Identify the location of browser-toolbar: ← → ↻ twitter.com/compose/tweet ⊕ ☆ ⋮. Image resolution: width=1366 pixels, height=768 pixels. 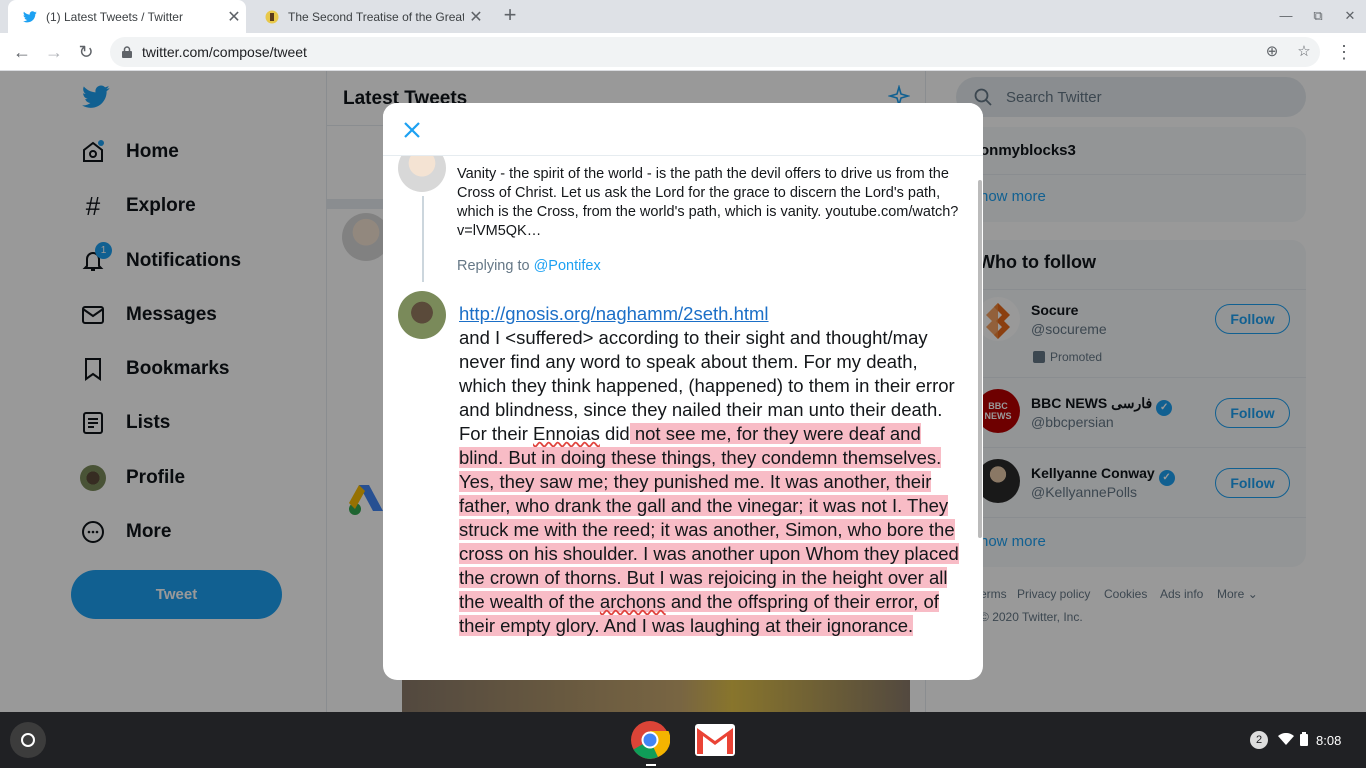
(683, 52).